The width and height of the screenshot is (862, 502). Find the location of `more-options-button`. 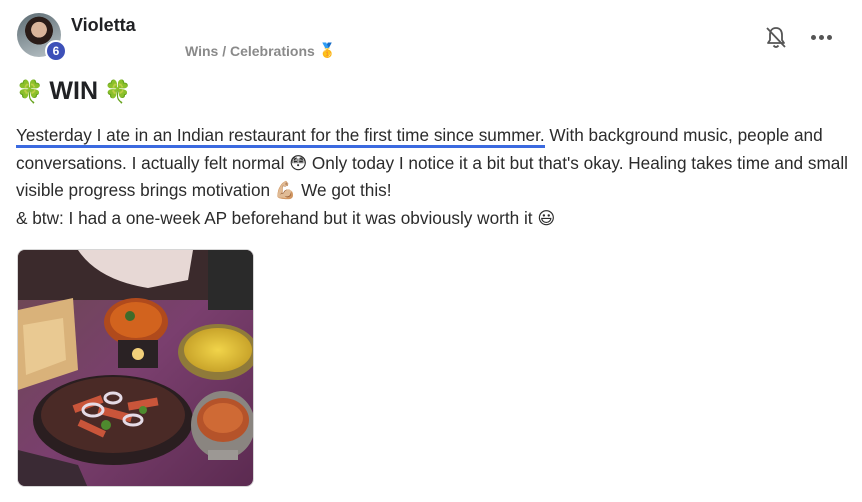

more-options-button is located at coordinates (821, 37).